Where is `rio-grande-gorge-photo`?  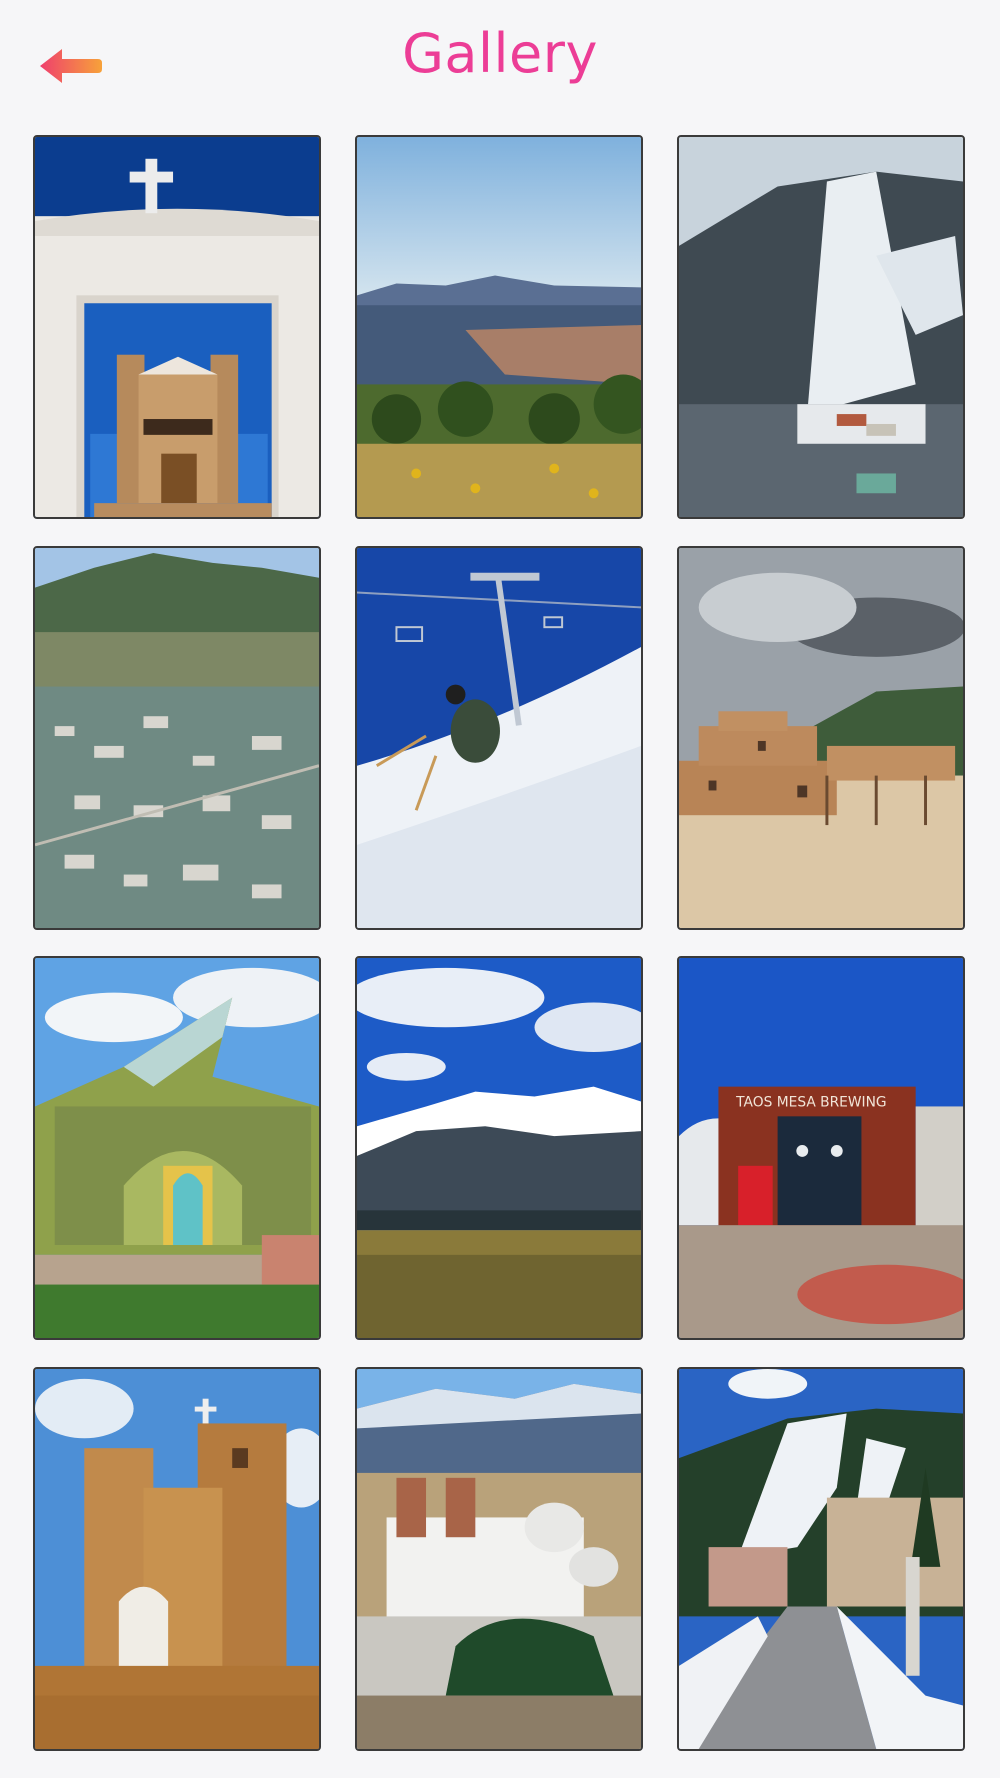
rio-grande-gorge-photo is located at coordinates (499, 327).